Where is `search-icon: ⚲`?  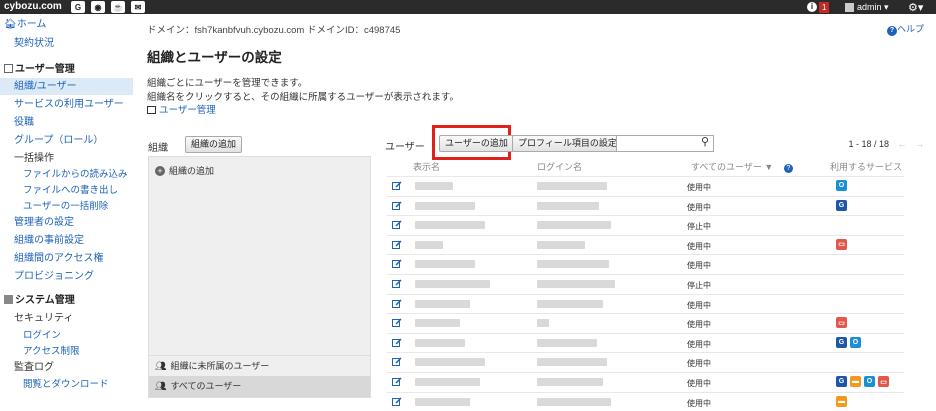 search-icon: ⚲ is located at coordinates (705, 141).